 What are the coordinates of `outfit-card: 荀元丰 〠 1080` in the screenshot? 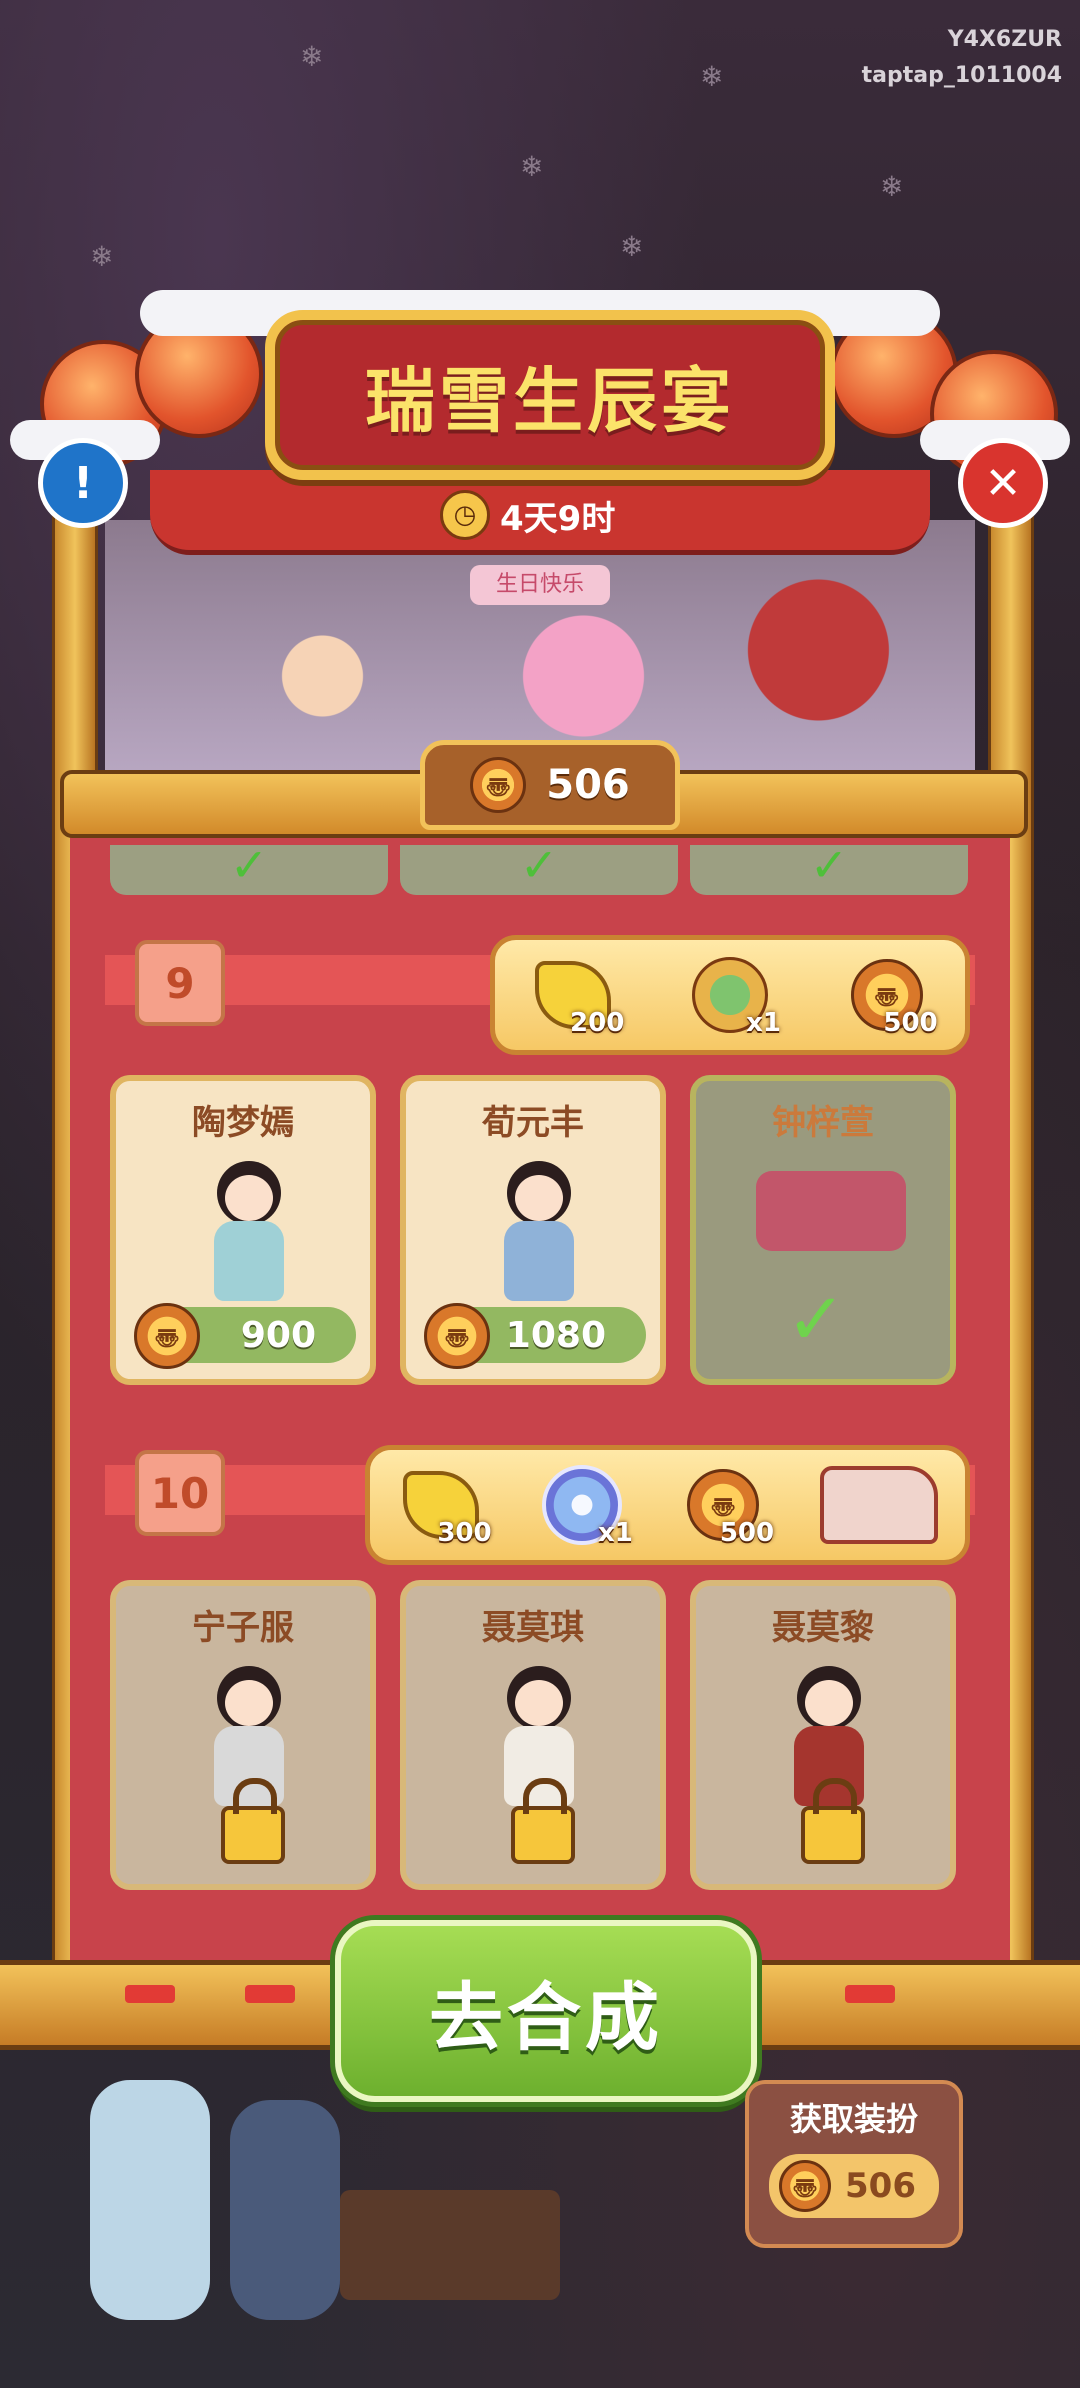 It's located at (533, 1230).